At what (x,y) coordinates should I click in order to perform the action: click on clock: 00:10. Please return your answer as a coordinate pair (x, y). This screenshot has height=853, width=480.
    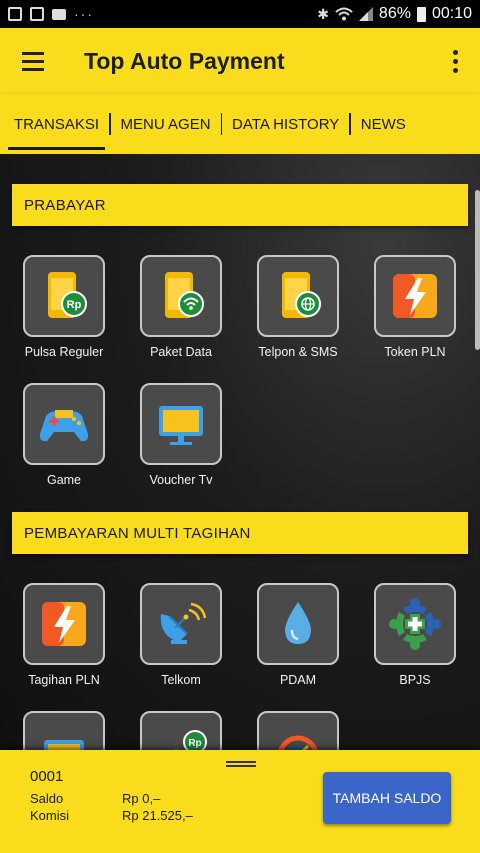
    Looking at the image, I should click on (451, 13).